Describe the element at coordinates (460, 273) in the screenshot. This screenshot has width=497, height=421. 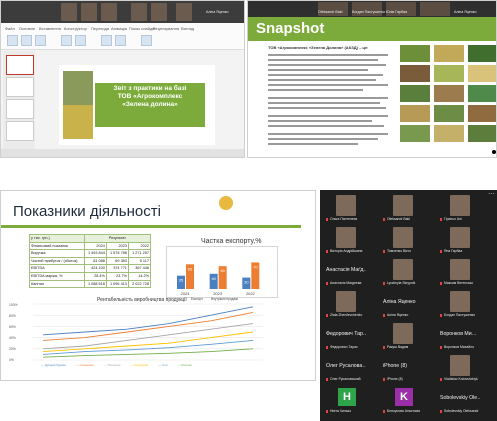
I see `participant-tile: Максим Вегенсько` at that location.